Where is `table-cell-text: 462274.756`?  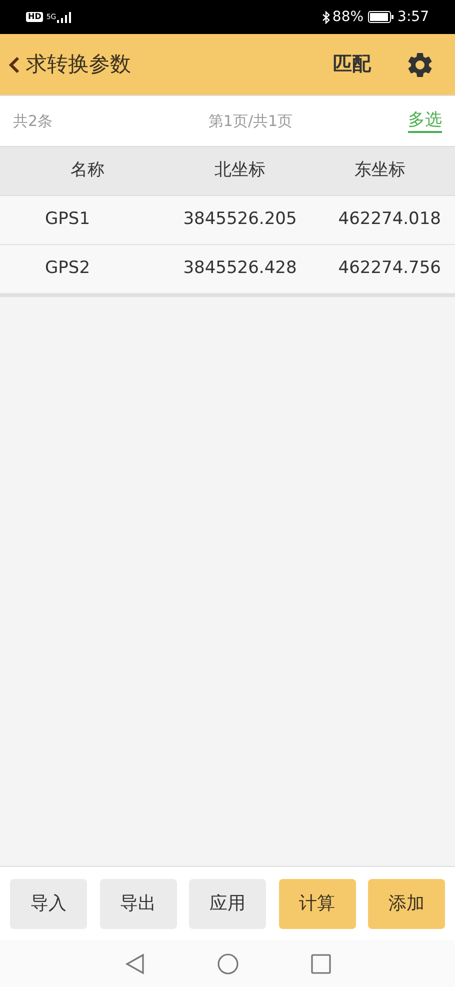
table-cell-text: 462274.756 is located at coordinates (389, 268).